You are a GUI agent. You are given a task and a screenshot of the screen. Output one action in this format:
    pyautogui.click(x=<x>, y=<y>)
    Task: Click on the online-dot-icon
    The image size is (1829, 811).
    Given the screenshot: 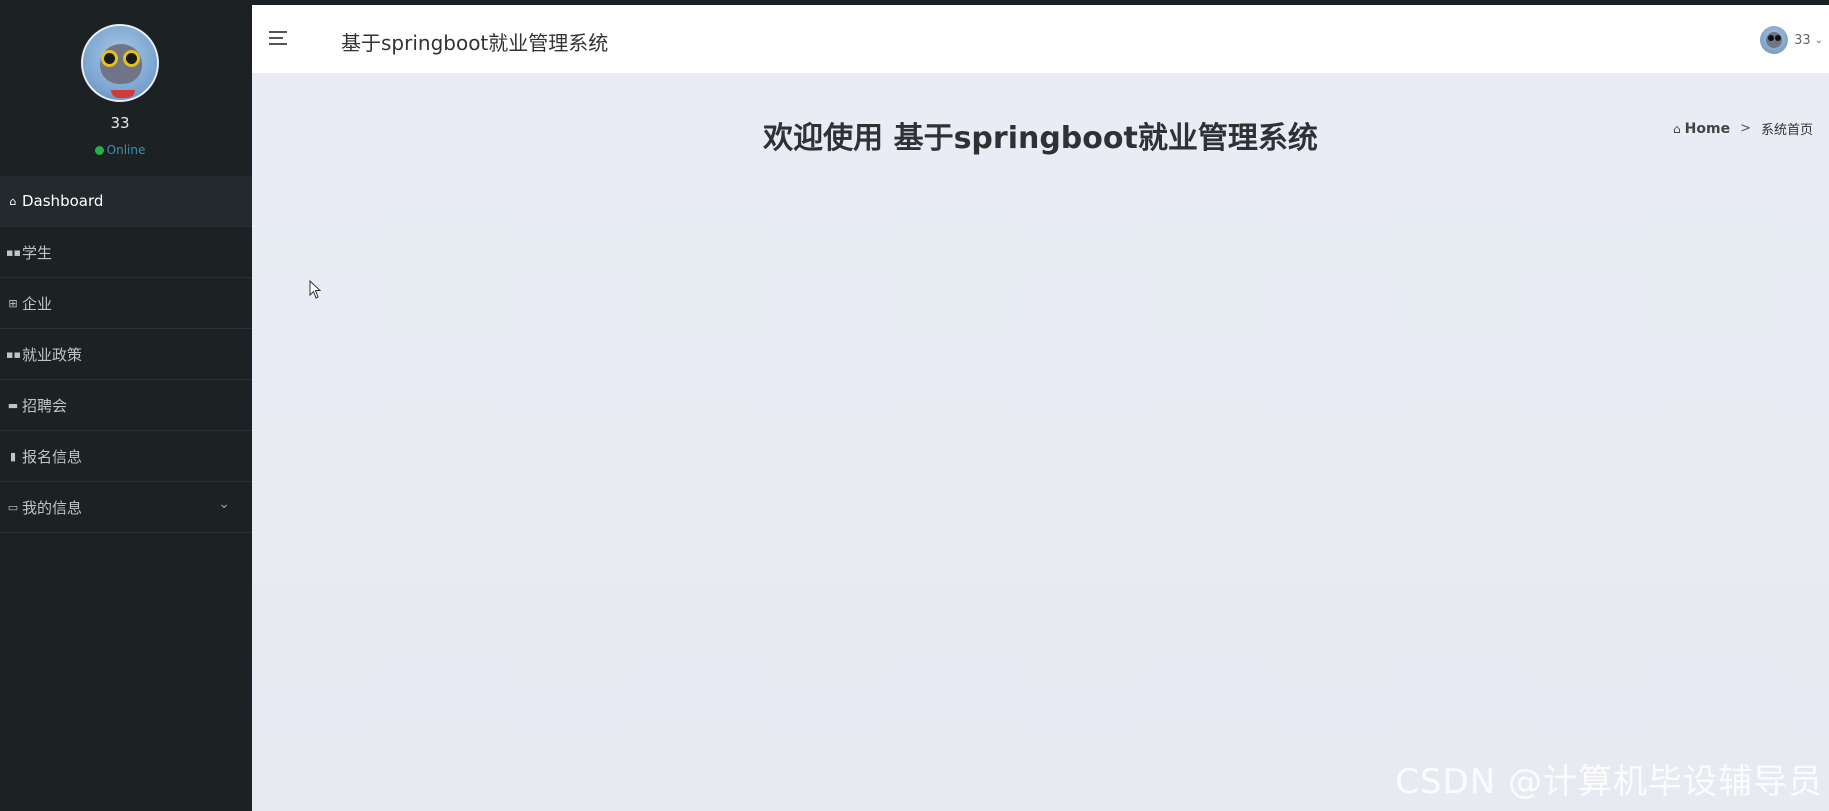 What is the action you would take?
    pyautogui.click(x=99, y=150)
    